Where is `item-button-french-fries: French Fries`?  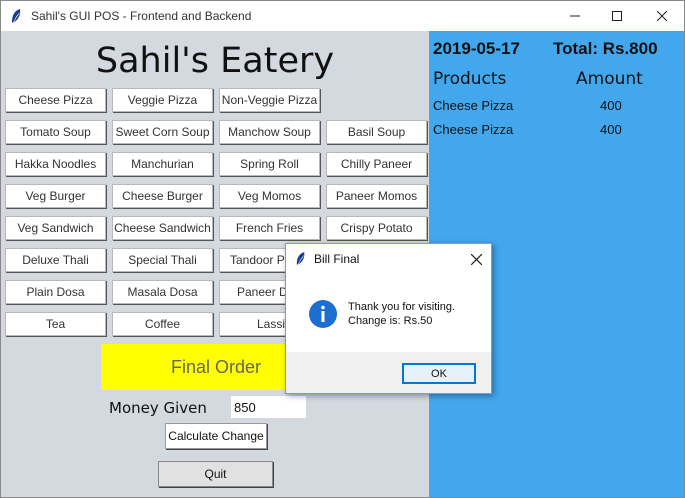
item-button-french-fries: French Fries is located at coordinates (269, 228).